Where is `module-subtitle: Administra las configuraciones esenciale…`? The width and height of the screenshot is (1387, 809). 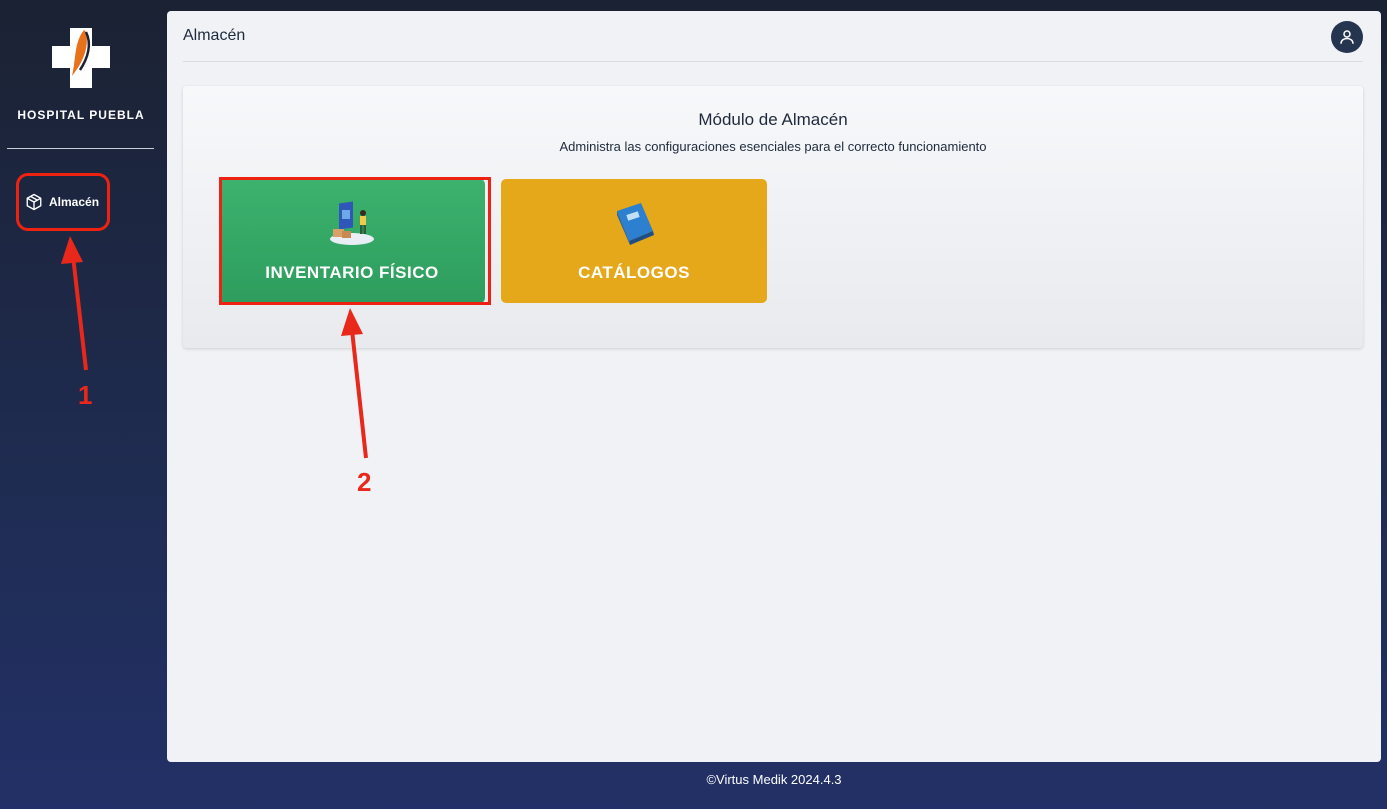 module-subtitle: Administra las configuraciones esenciale… is located at coordinates (773, 146).